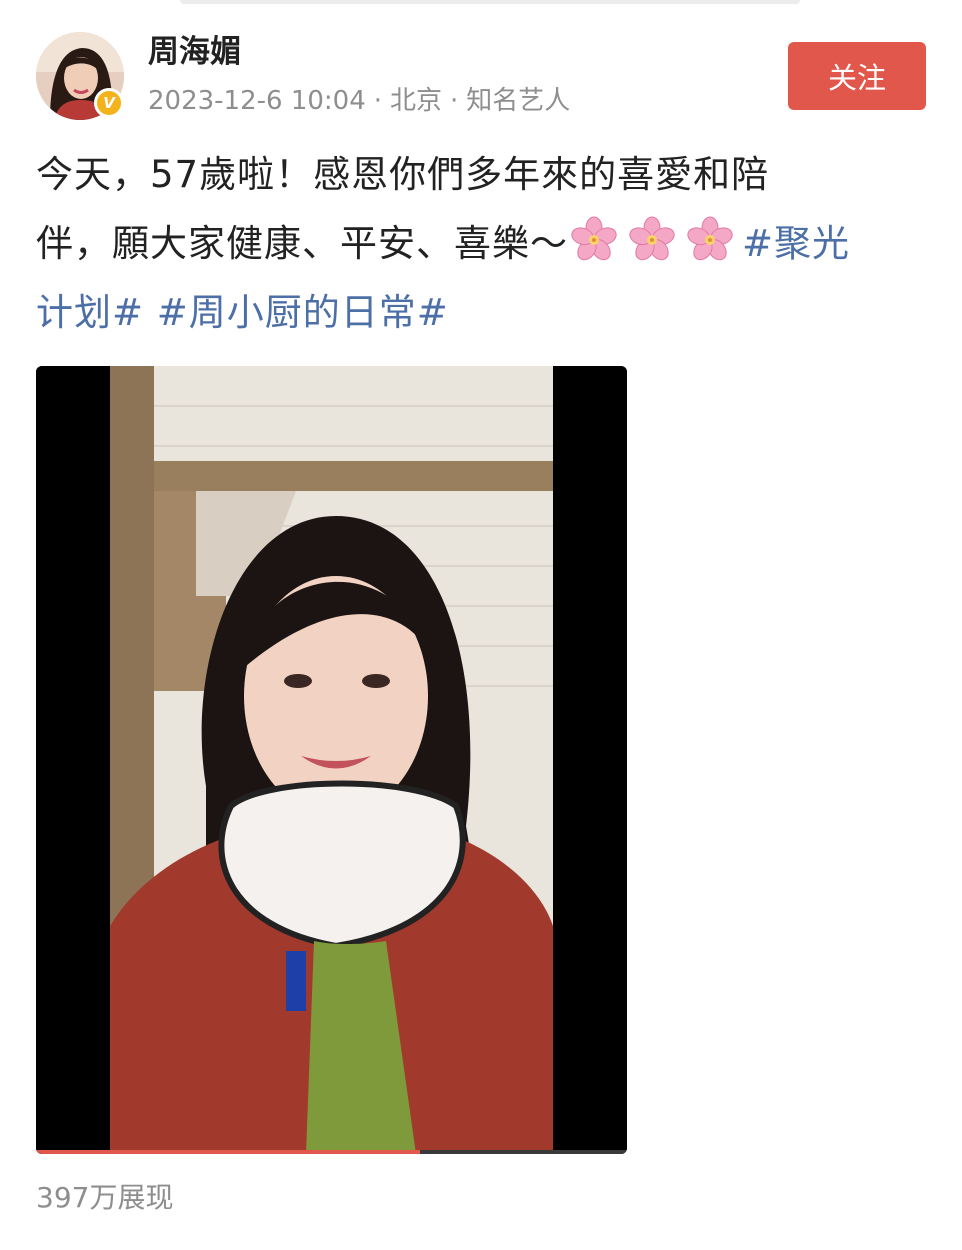 The height and width of the screenshot is (1250, 962). What do you see at coordinates (796, 243) in the screenshot?
I see `hashtag-link: #聚光` at bounding box center [796, 243].